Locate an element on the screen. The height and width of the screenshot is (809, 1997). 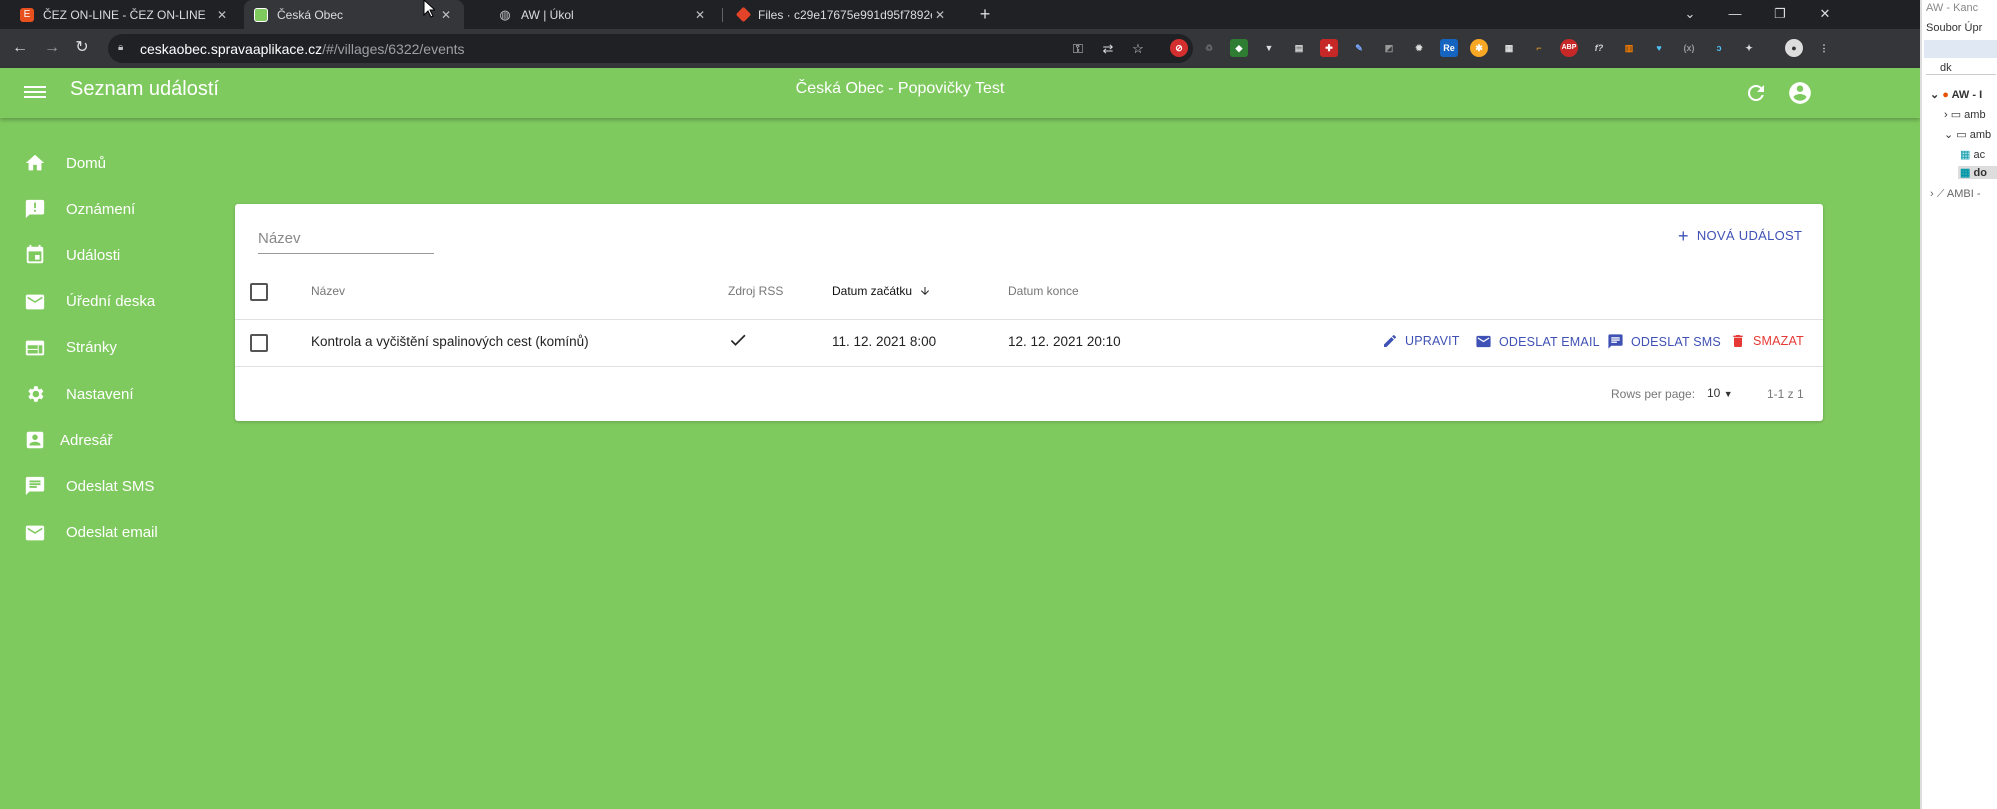
tab-cez: E ČEZ ON-LINE - ČEZ ON-LINE ✕ is located at coordinates (125, 14).